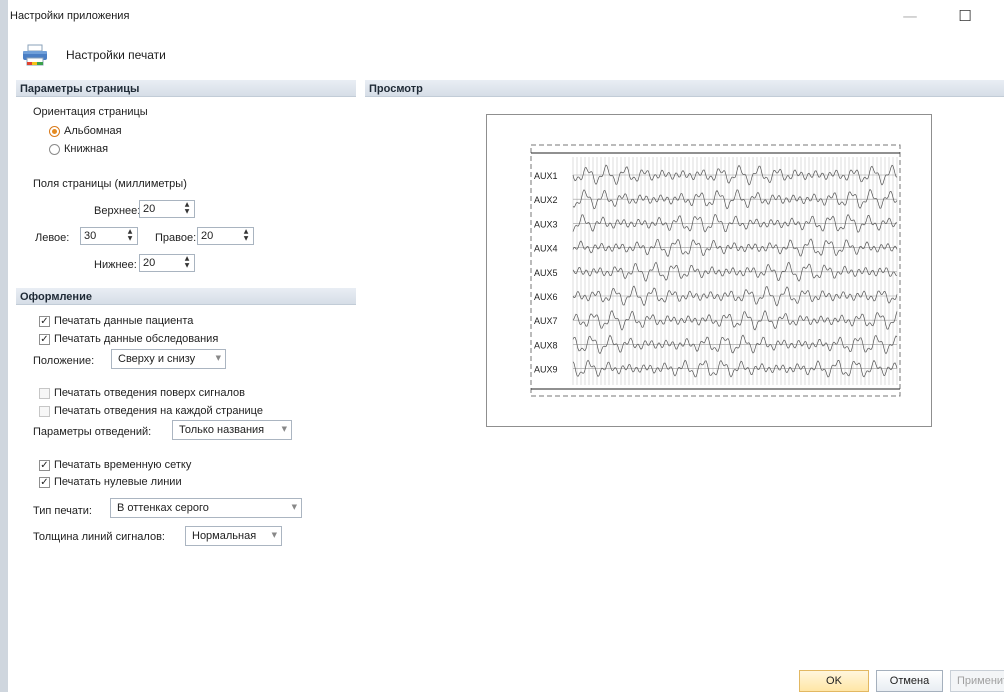  What do you see at coordinates (44, 465) in the screenshot?
I see `time-grid-checkbox: ✓` at bounding box center [44, 465].